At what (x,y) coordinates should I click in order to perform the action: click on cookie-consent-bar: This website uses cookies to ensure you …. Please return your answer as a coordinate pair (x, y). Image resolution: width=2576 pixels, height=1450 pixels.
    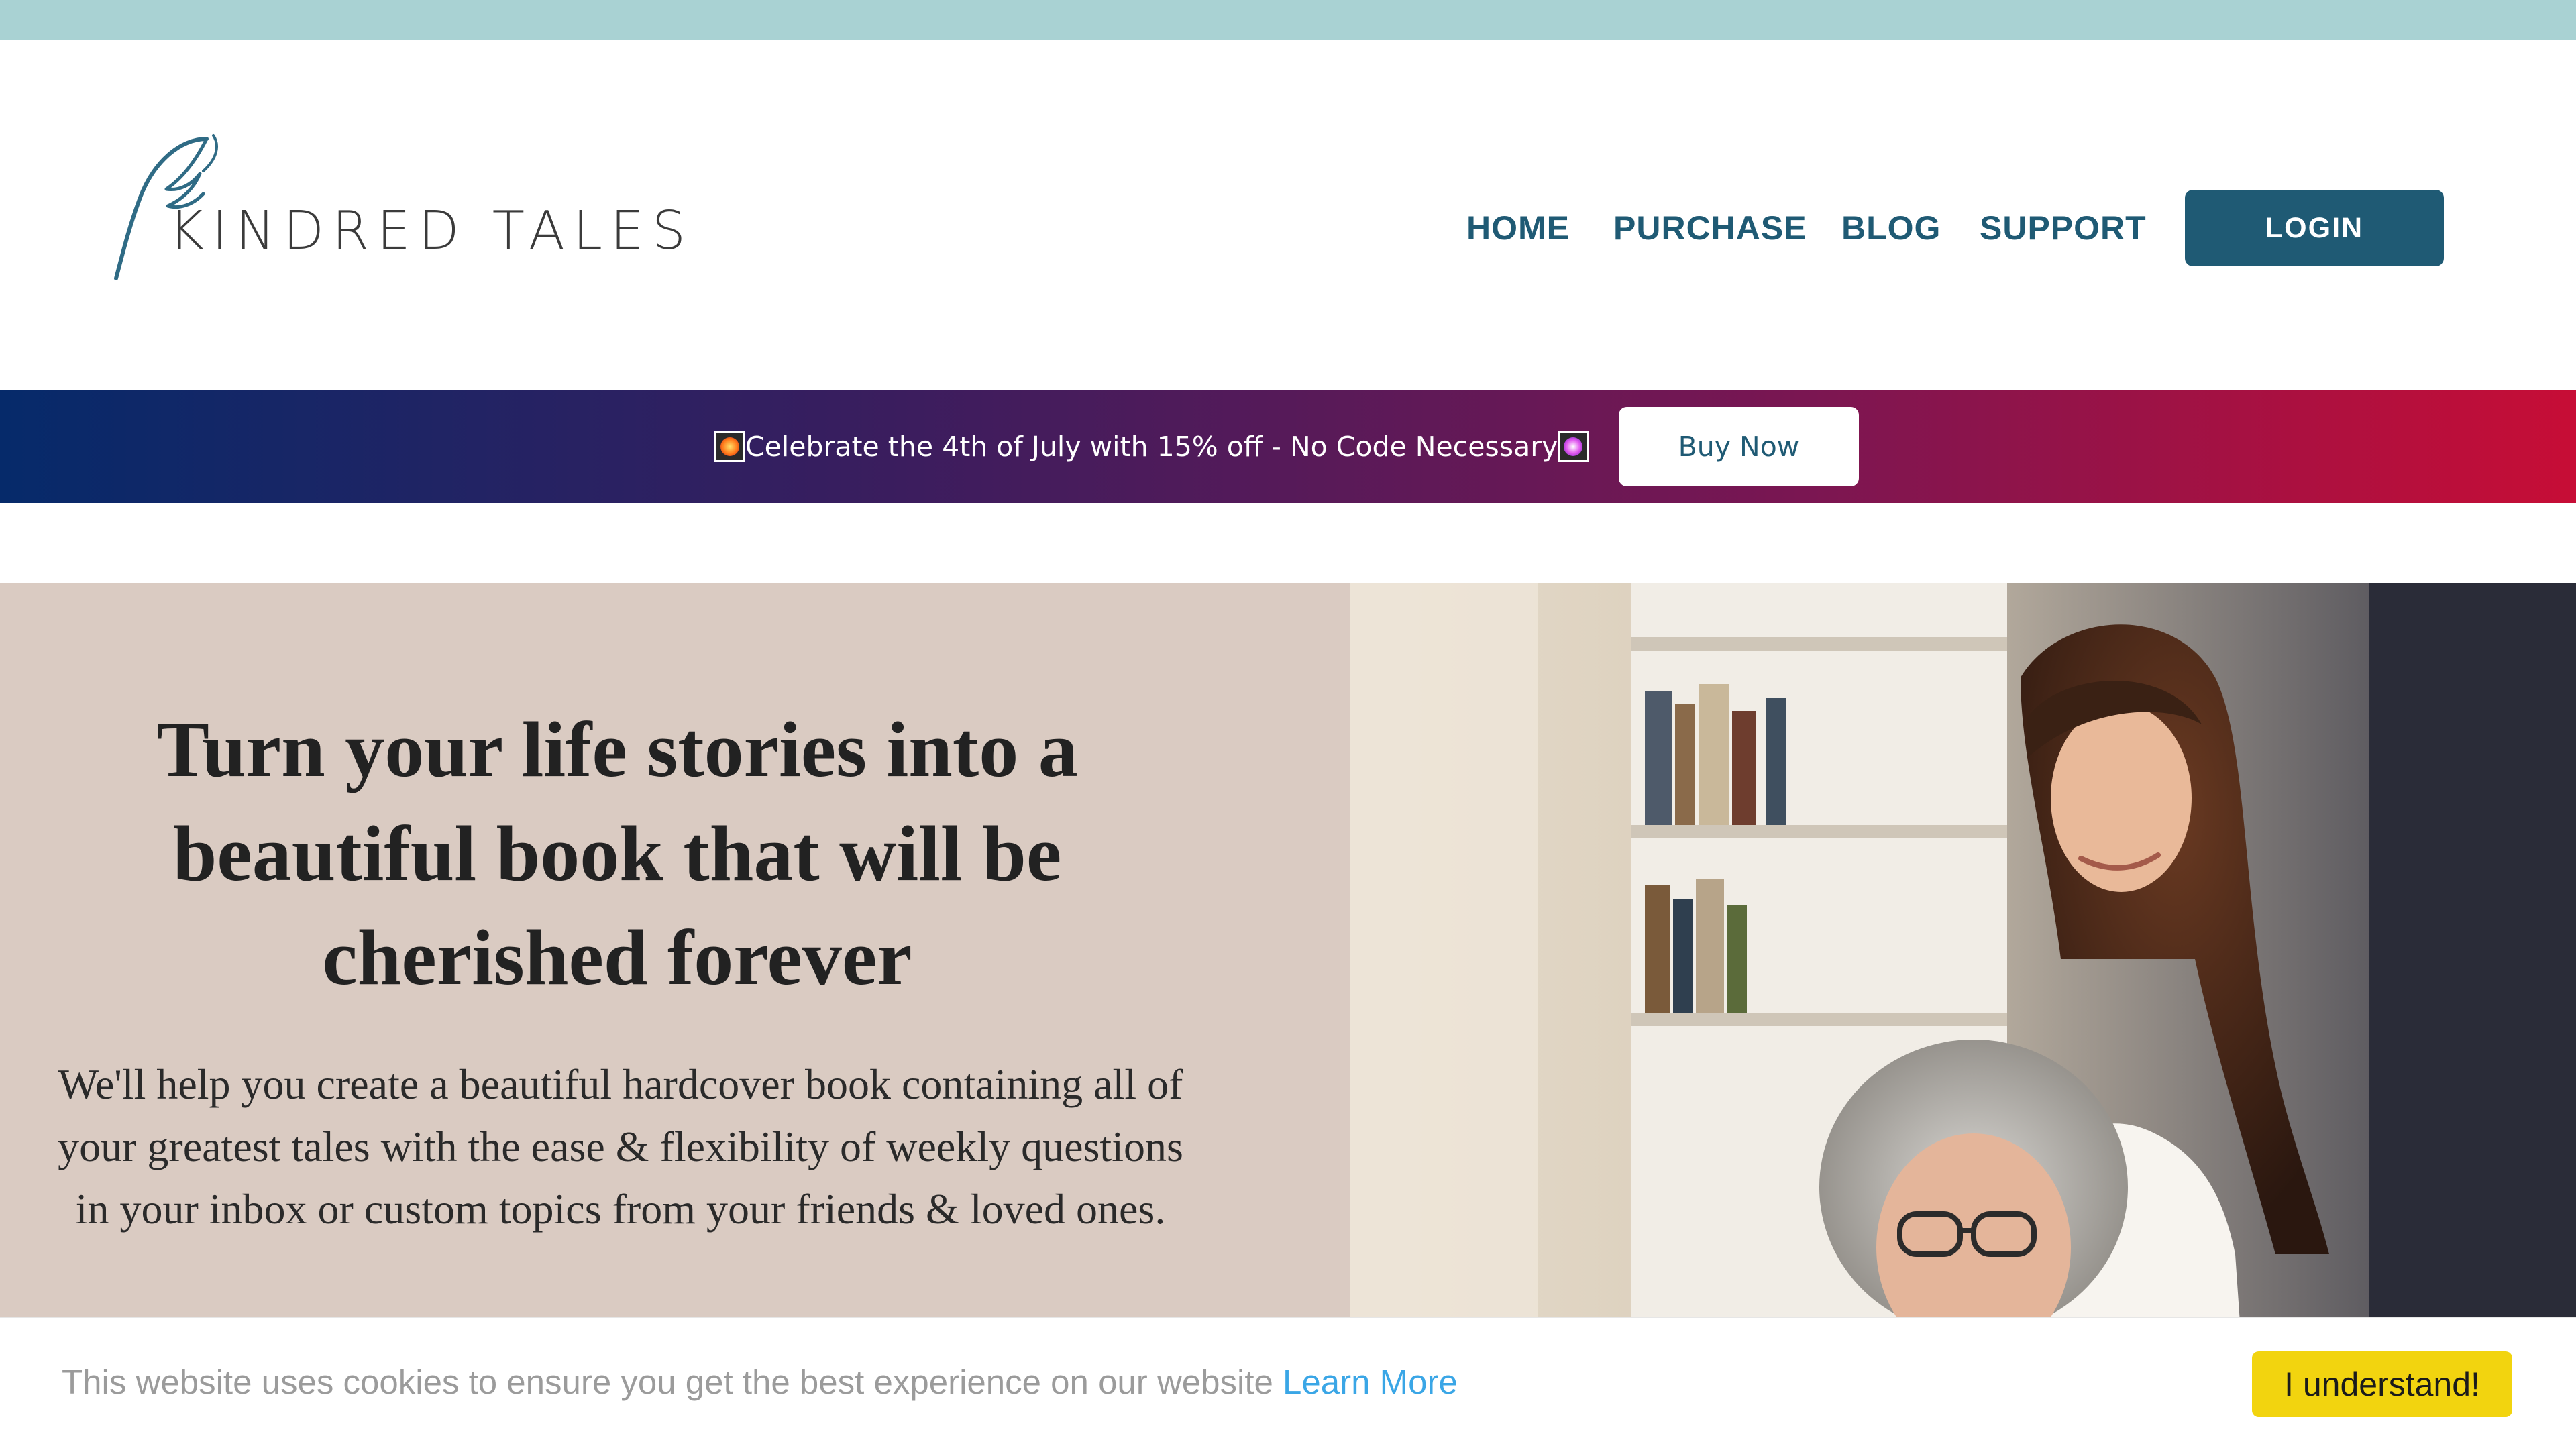
    Looking at the image, I should click on (1288, 1383).